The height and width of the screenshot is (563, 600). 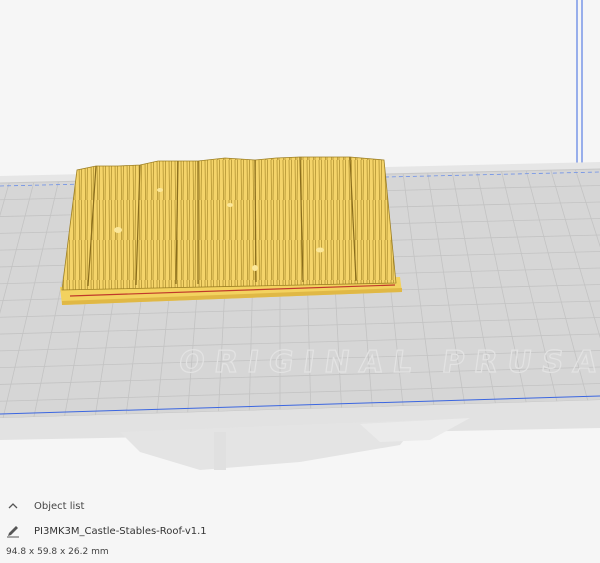 I want to click on bed-watermark: ORIGINAL PRUSA, so click(x=388, y=362).